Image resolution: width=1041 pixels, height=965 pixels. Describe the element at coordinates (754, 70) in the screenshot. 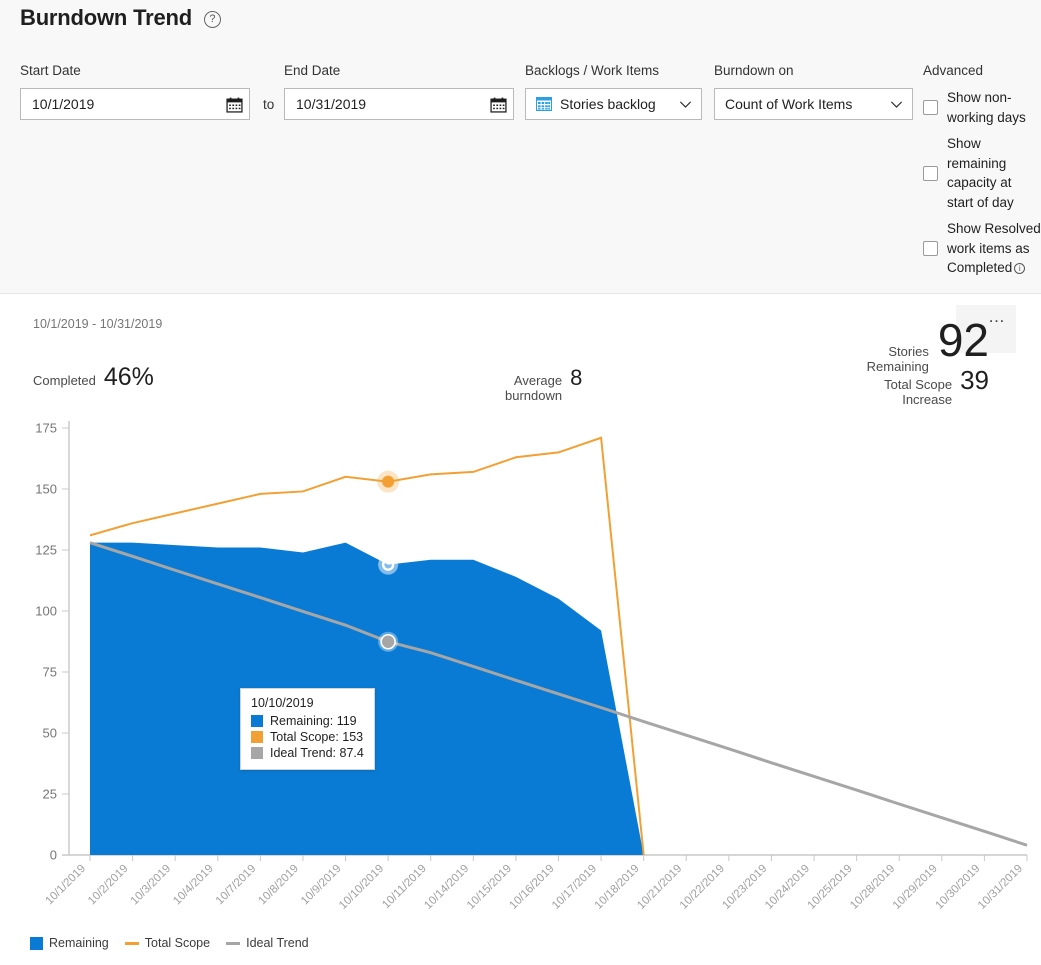

I see `burndown-on-label: Burndown on` at that location.